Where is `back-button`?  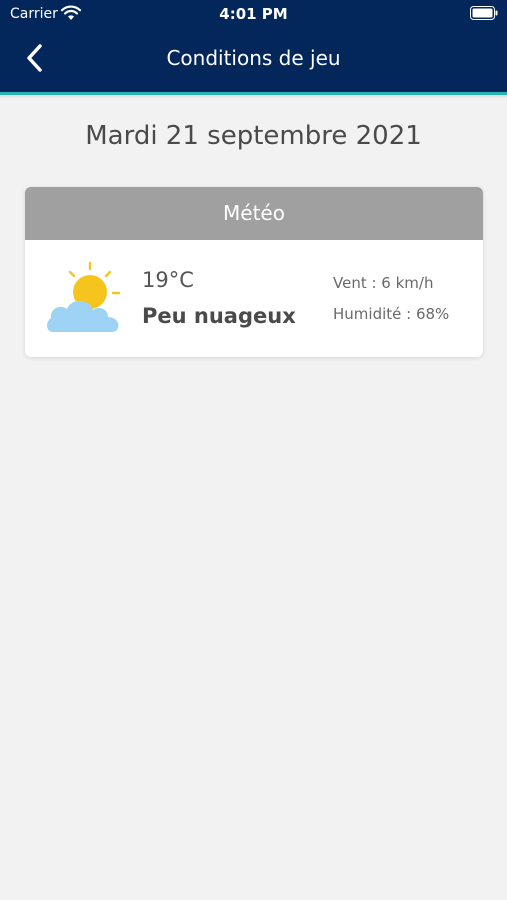
back-button is located at coordinates (37, 58).